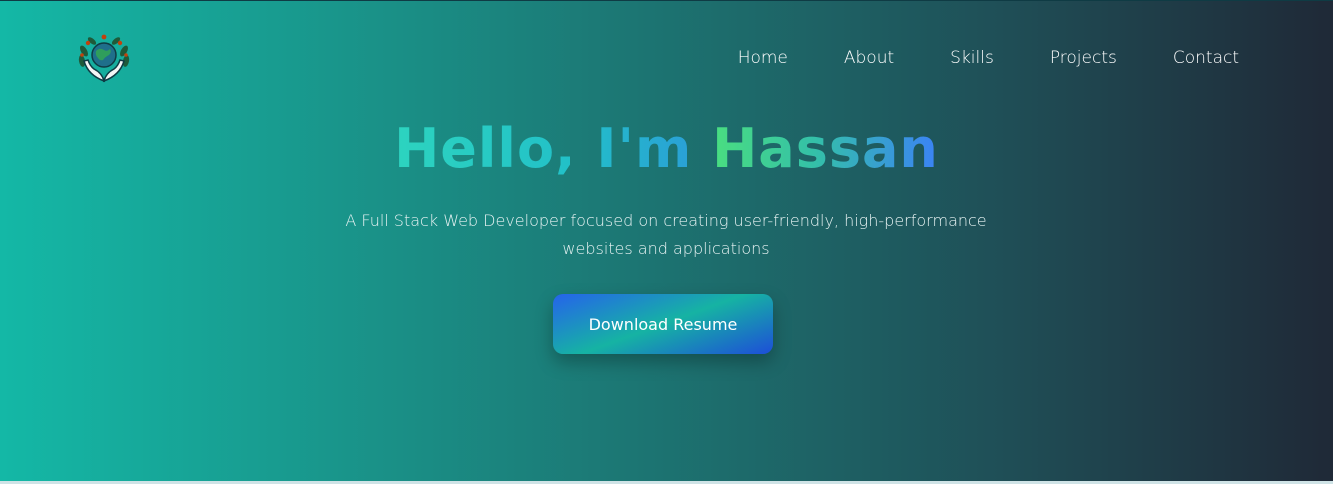 The height and width of the screenshot is (484, 1333). Describe the element at coordinates (825, 148) in the screenshot. I see `hero-name: Hassan` at that location.